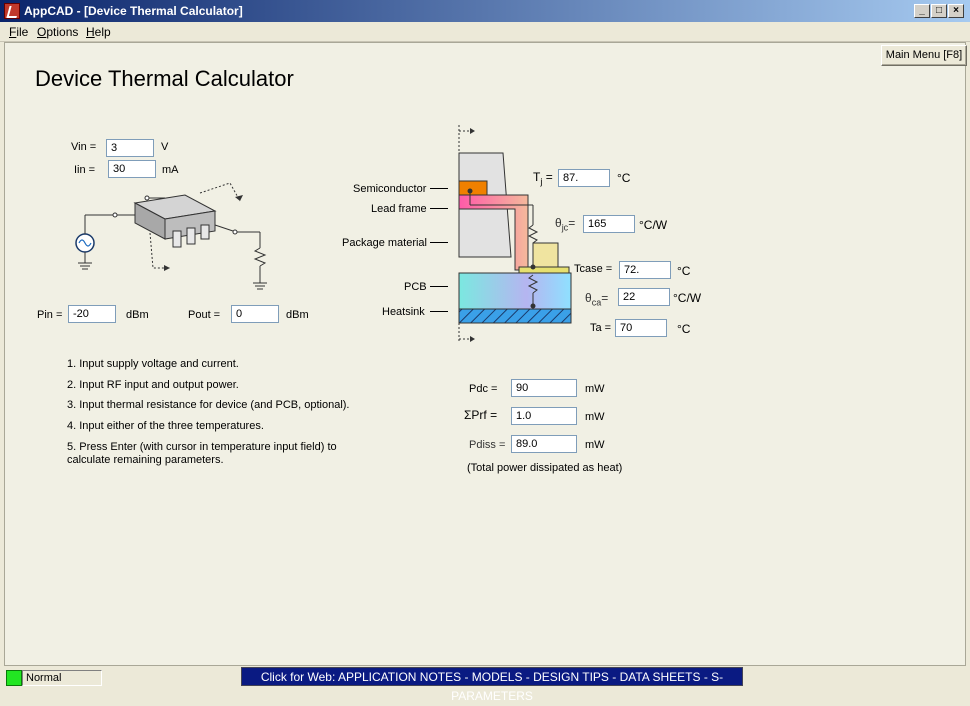  Describe the element at coordinates (153, 364) in the screenshot. I see `step-1: 1. Input supply voltage and current.` at that location.